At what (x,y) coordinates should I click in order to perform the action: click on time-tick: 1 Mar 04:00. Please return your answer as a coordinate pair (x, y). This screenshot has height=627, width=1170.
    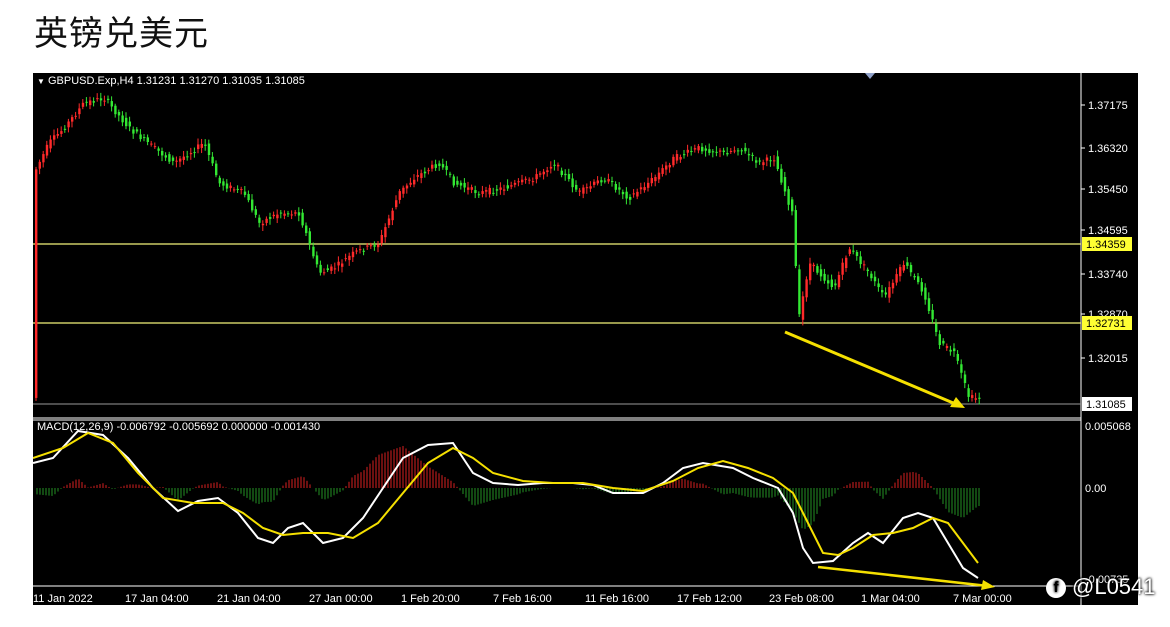
    Looking at the image, I should click on (890, 599).